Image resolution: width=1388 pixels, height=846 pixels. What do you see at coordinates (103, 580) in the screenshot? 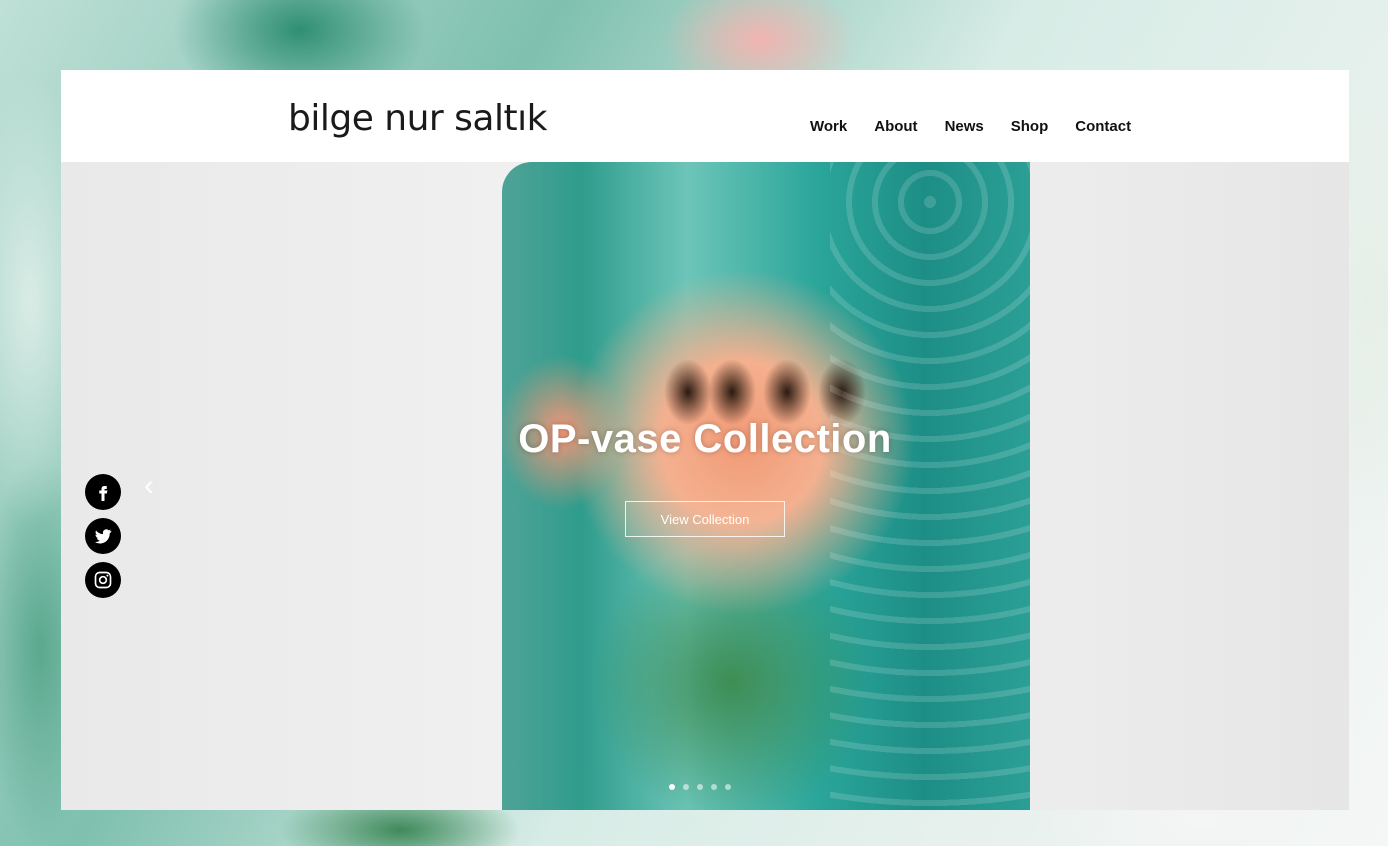
I see `instagram-icon` at bounding box center [103, 580].